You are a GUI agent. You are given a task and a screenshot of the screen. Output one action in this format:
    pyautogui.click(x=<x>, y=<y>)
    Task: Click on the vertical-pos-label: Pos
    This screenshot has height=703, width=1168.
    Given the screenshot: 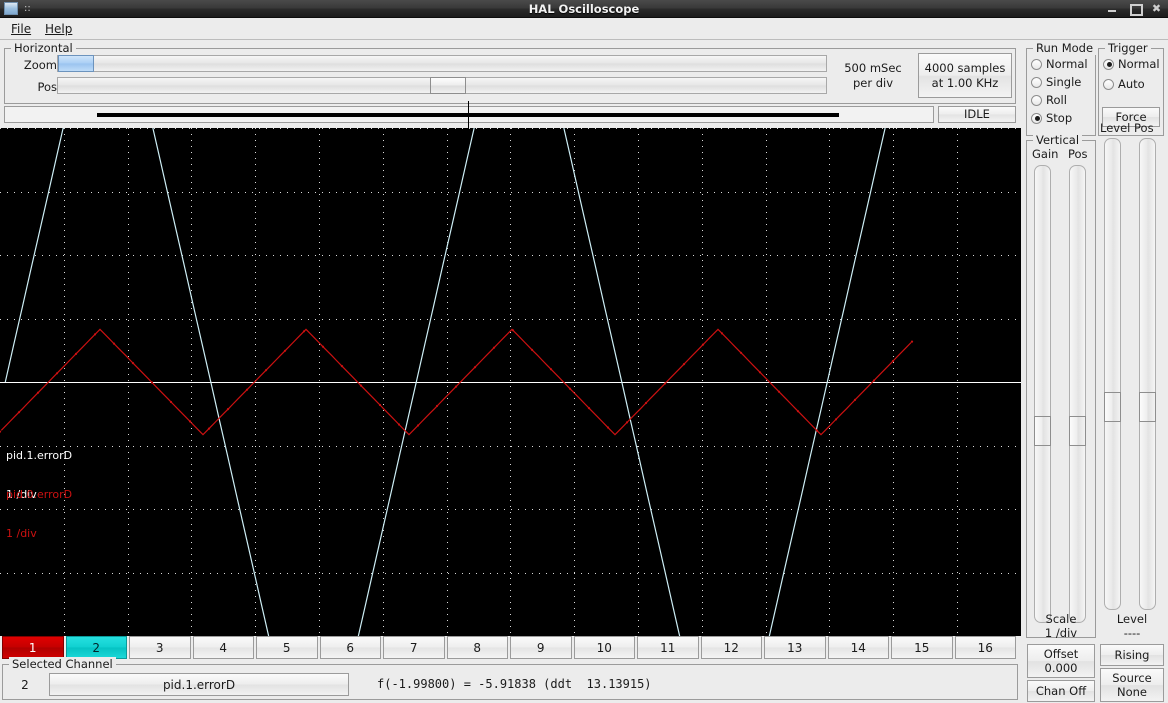 What is the action you would take?
    pyautogui.click(x=1078, y=154)
    